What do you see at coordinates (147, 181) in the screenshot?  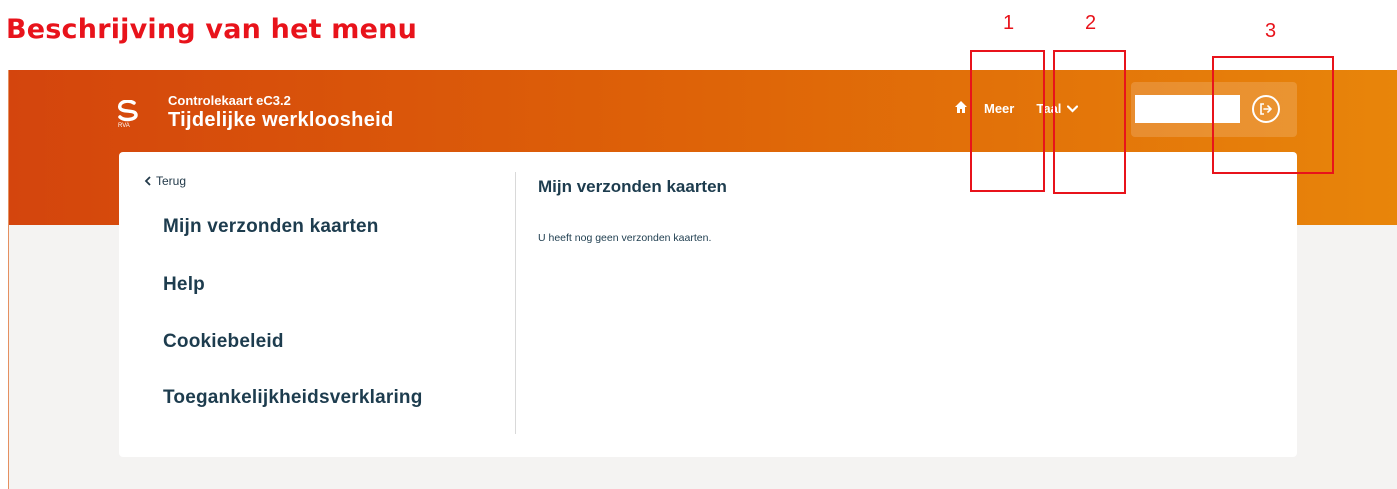 I see `chevron-left-icon` at bounding box center [147, 181].